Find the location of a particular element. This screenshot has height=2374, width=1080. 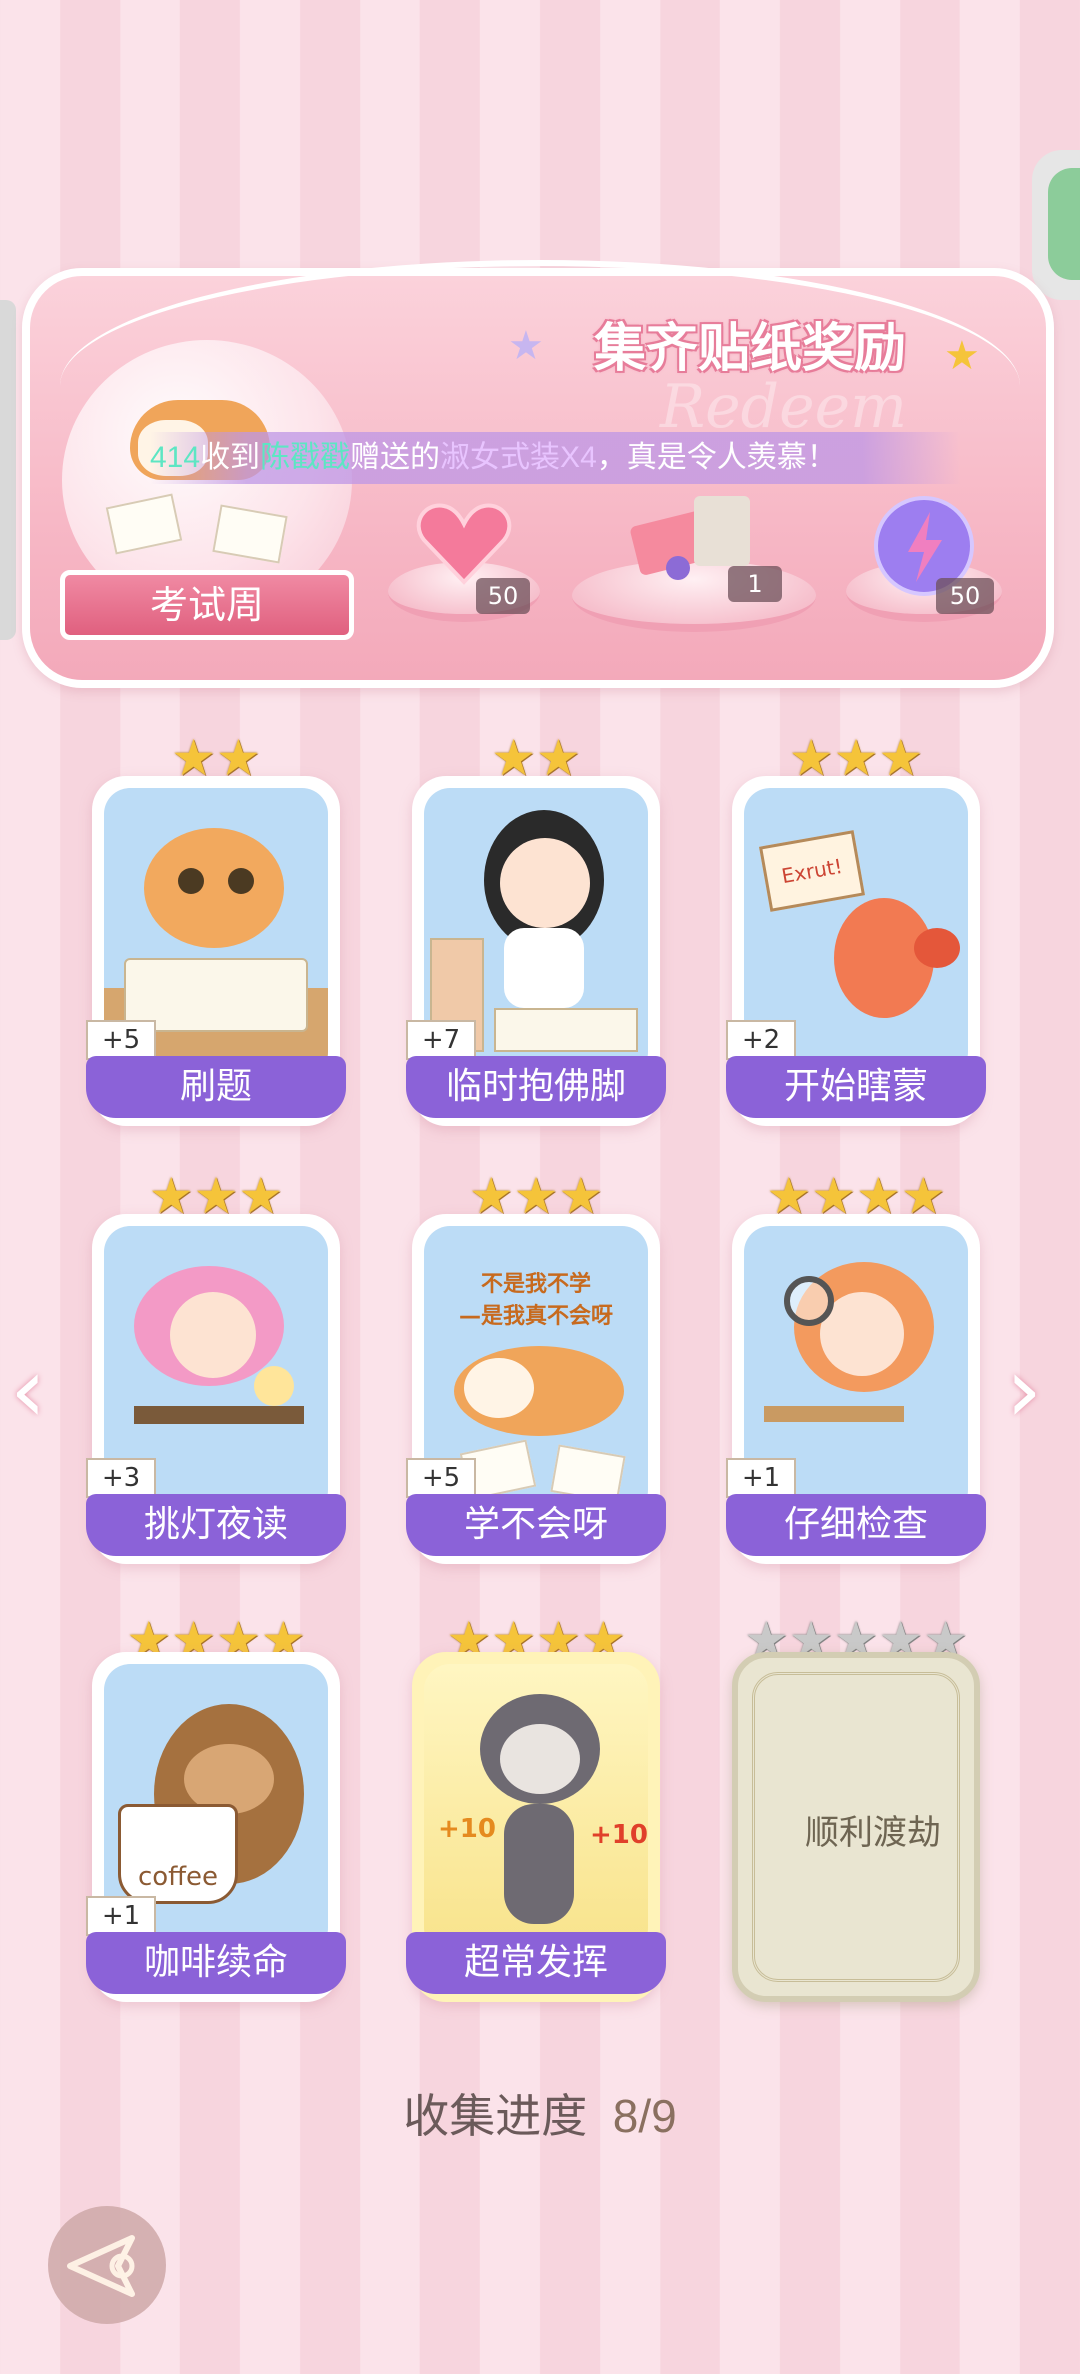

marquee-prefix: 414 is located at coordinates (175, 457).